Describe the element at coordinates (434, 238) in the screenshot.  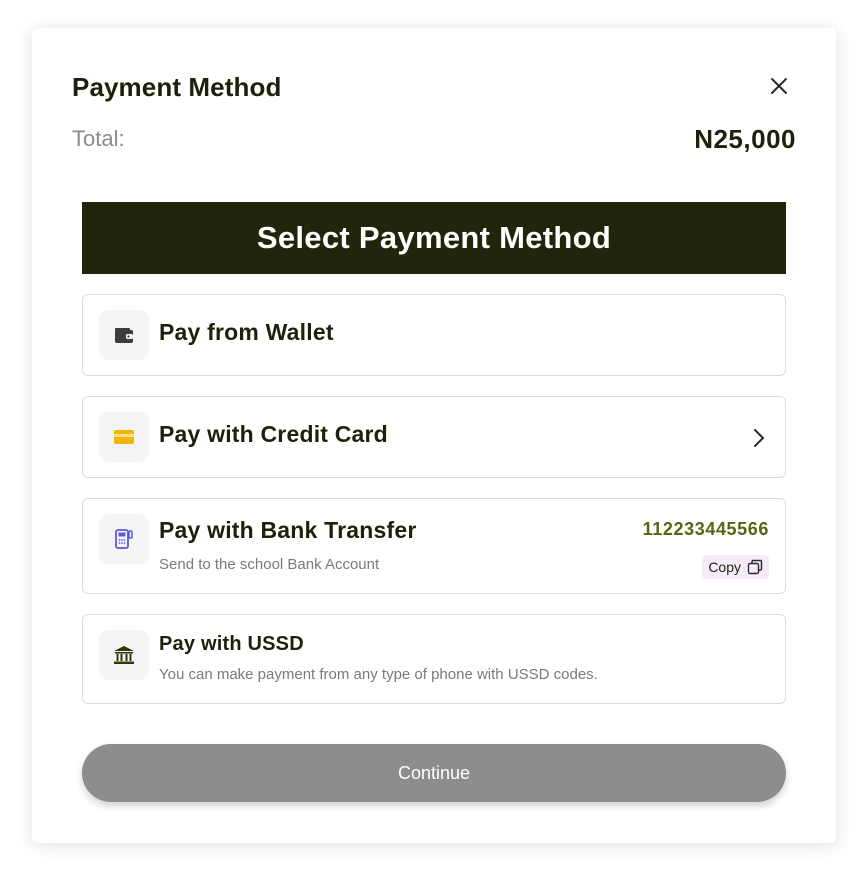
I see `select-payment-banner: Select Payment Method` at that location.